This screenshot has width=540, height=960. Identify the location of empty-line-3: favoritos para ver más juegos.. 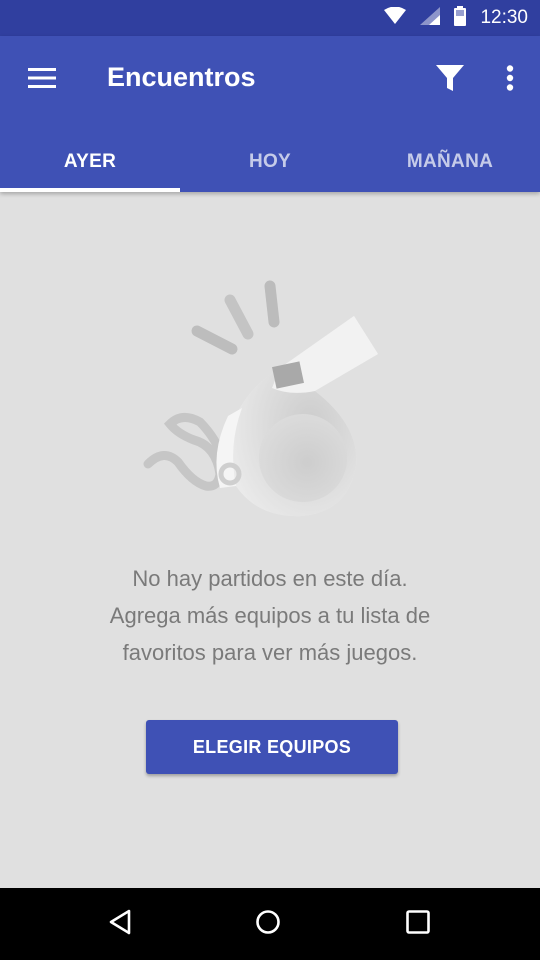
(270, 652).